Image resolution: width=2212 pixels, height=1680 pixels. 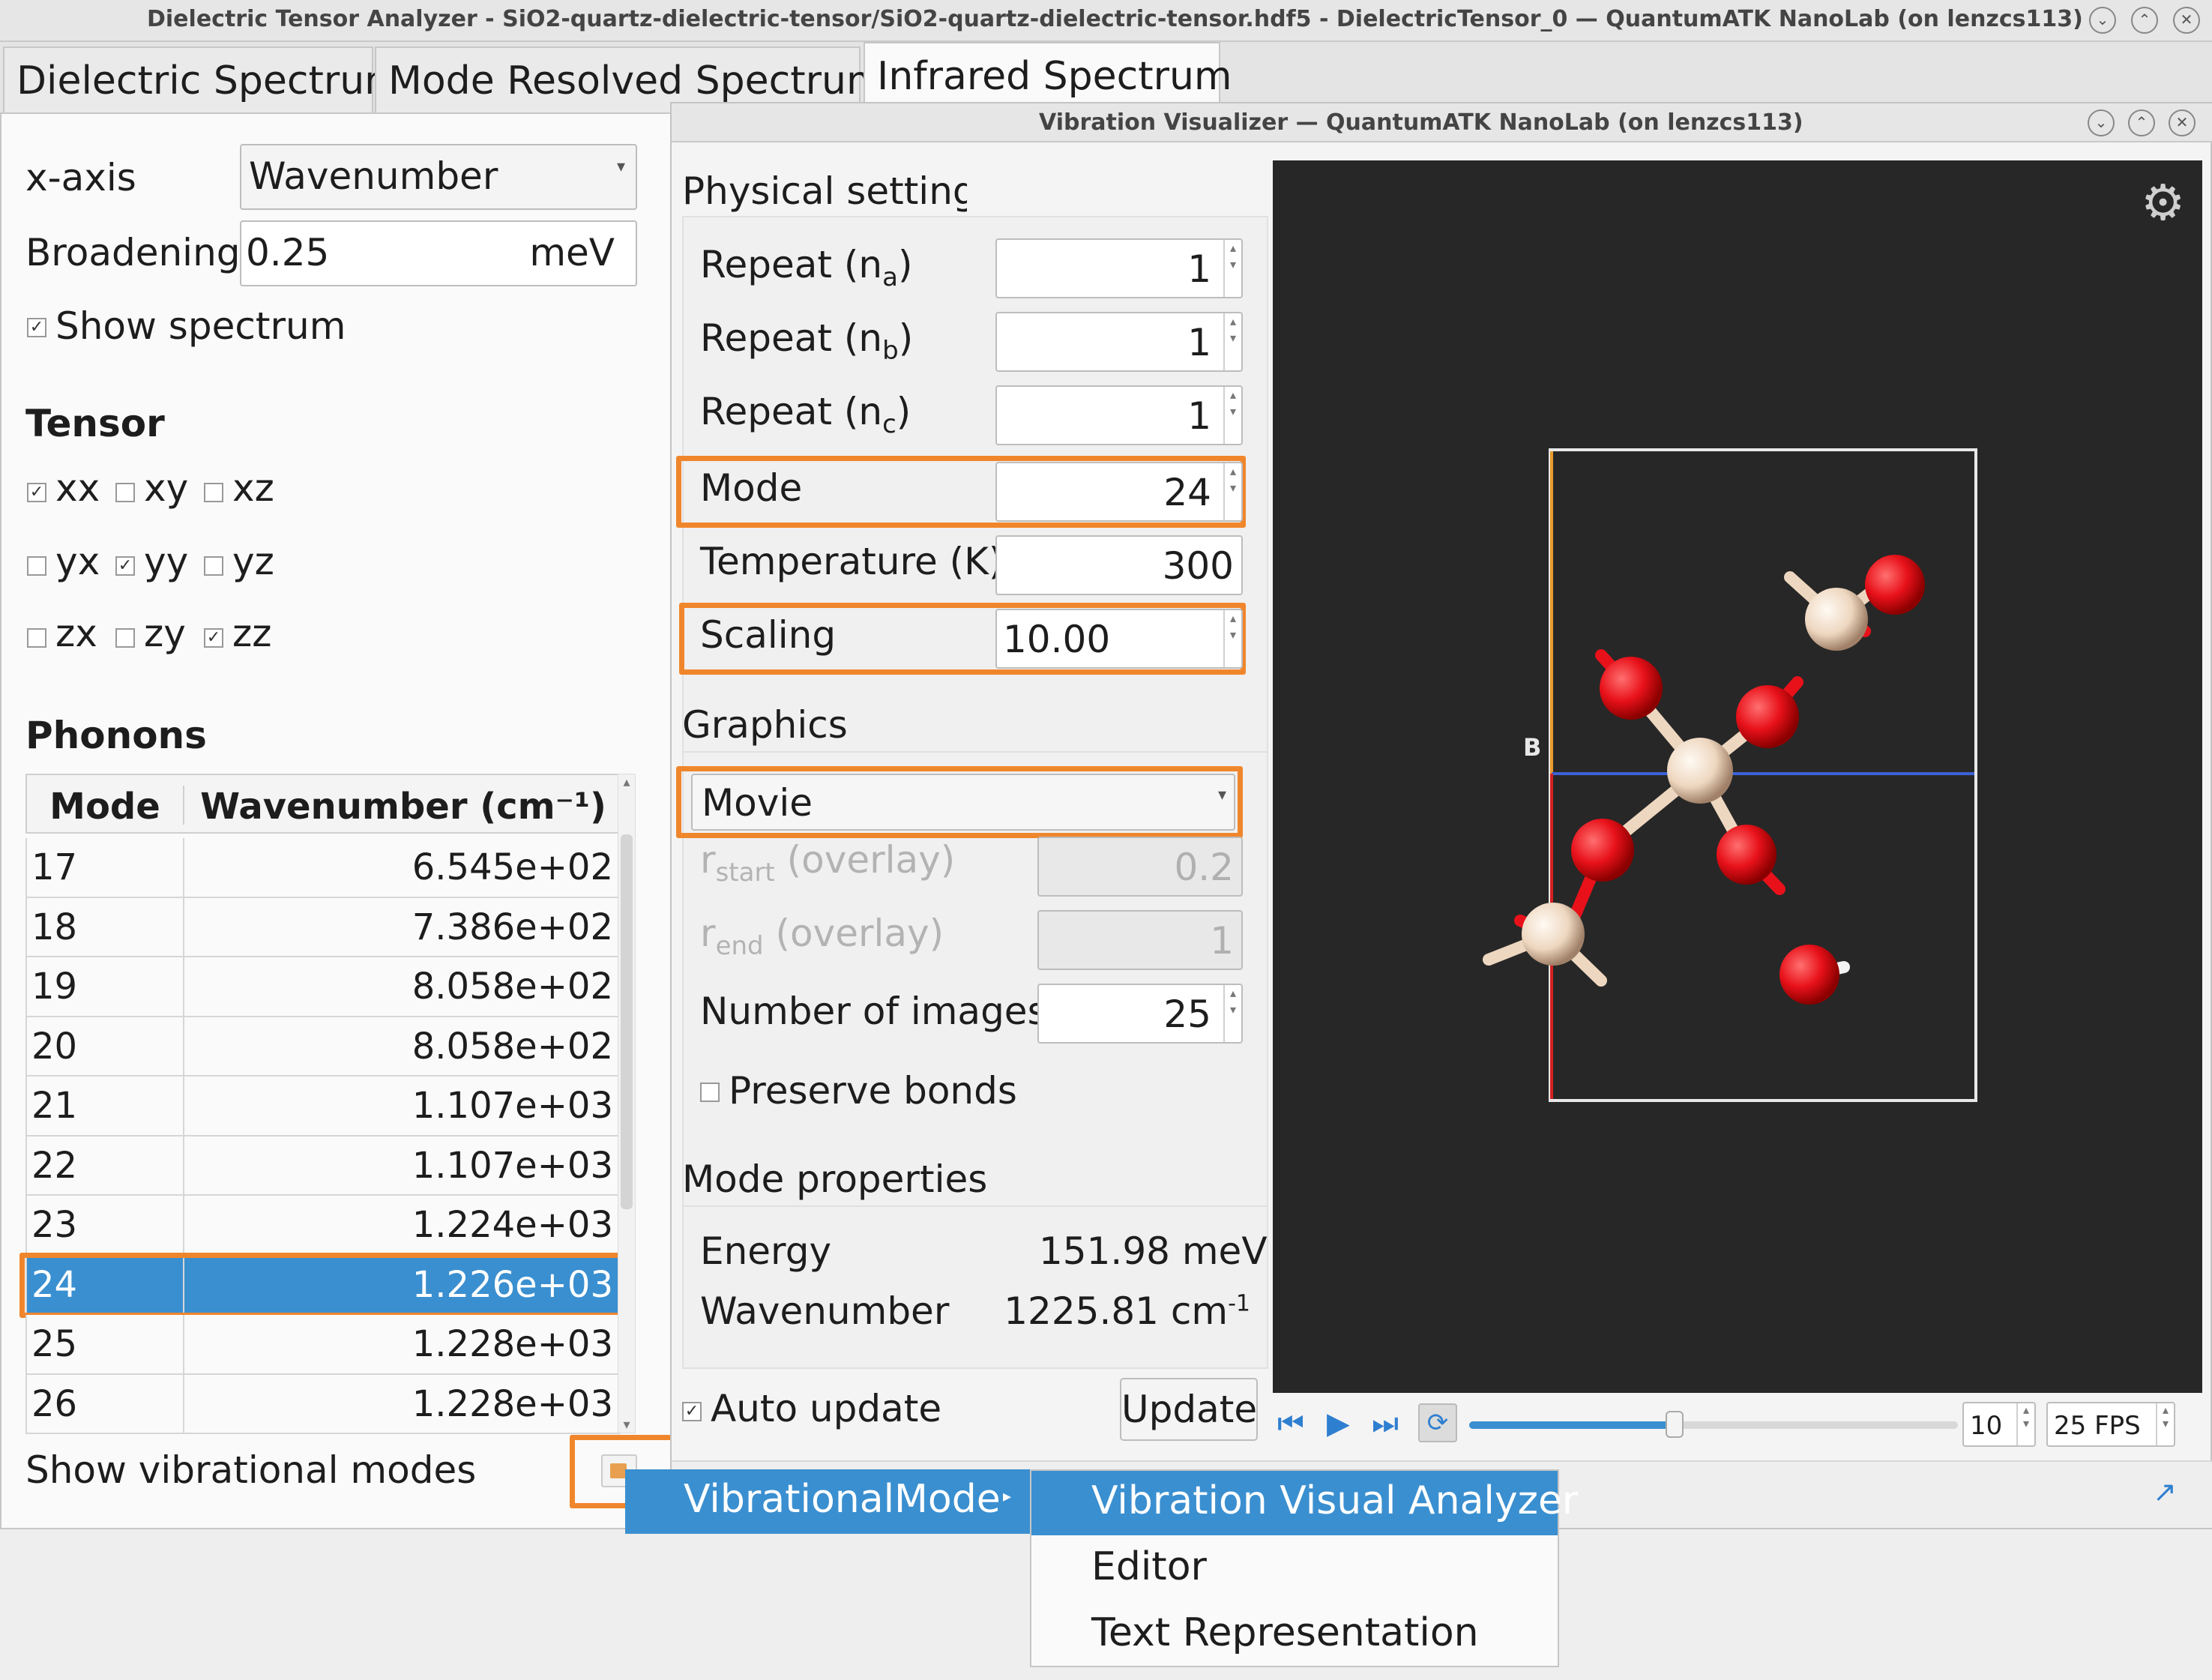 I want to click on repeat-a-label-main: Repeat (n, so click(x=792, y=264).